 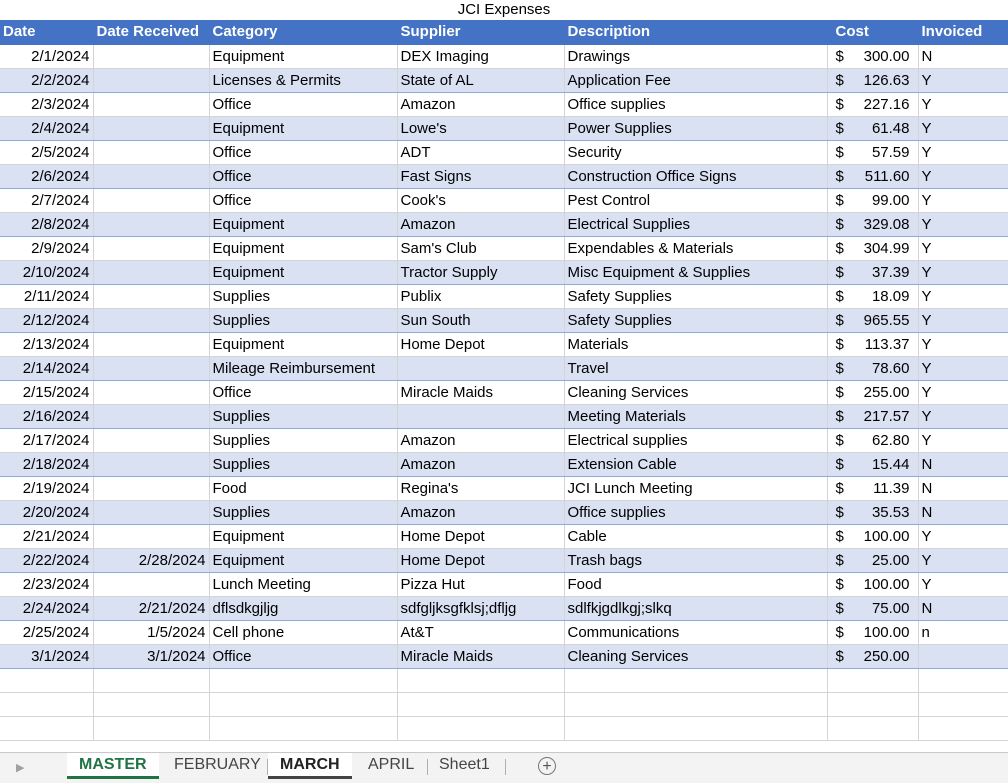 What do you see at coordinates (47, 296) in the screenshot?
I see `cell-date: 2/11/2024` at bounding box center [47, 296].